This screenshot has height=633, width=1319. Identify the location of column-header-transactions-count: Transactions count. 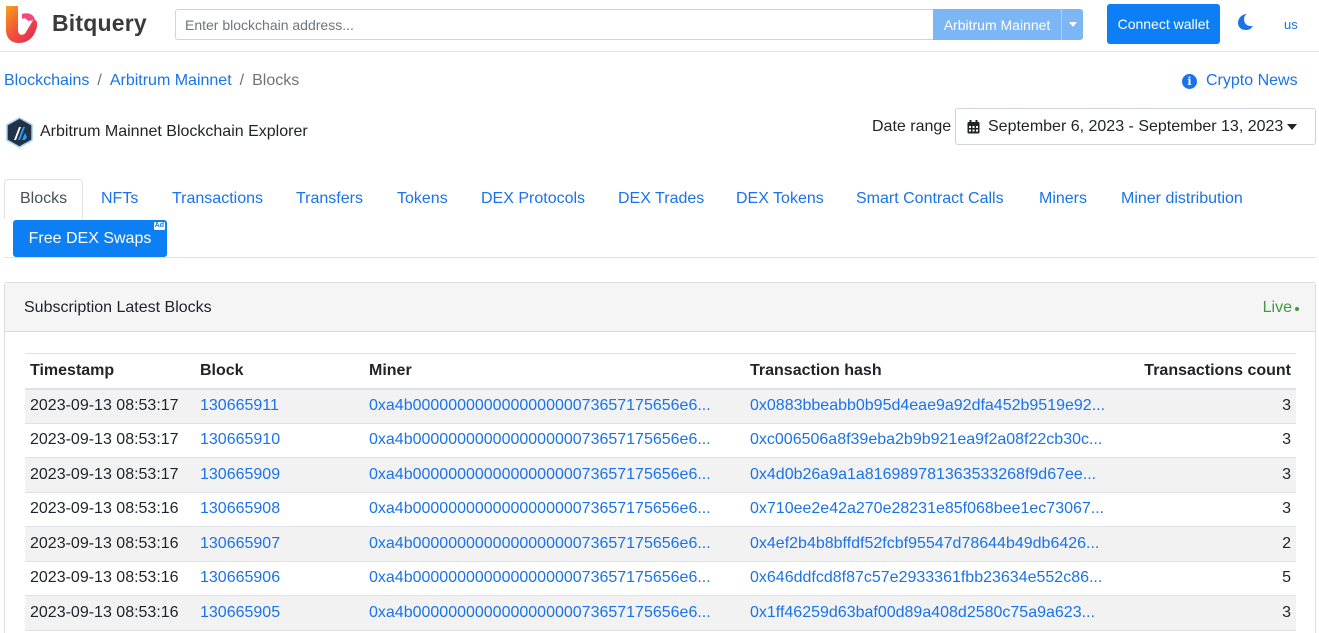
(1211, 371).